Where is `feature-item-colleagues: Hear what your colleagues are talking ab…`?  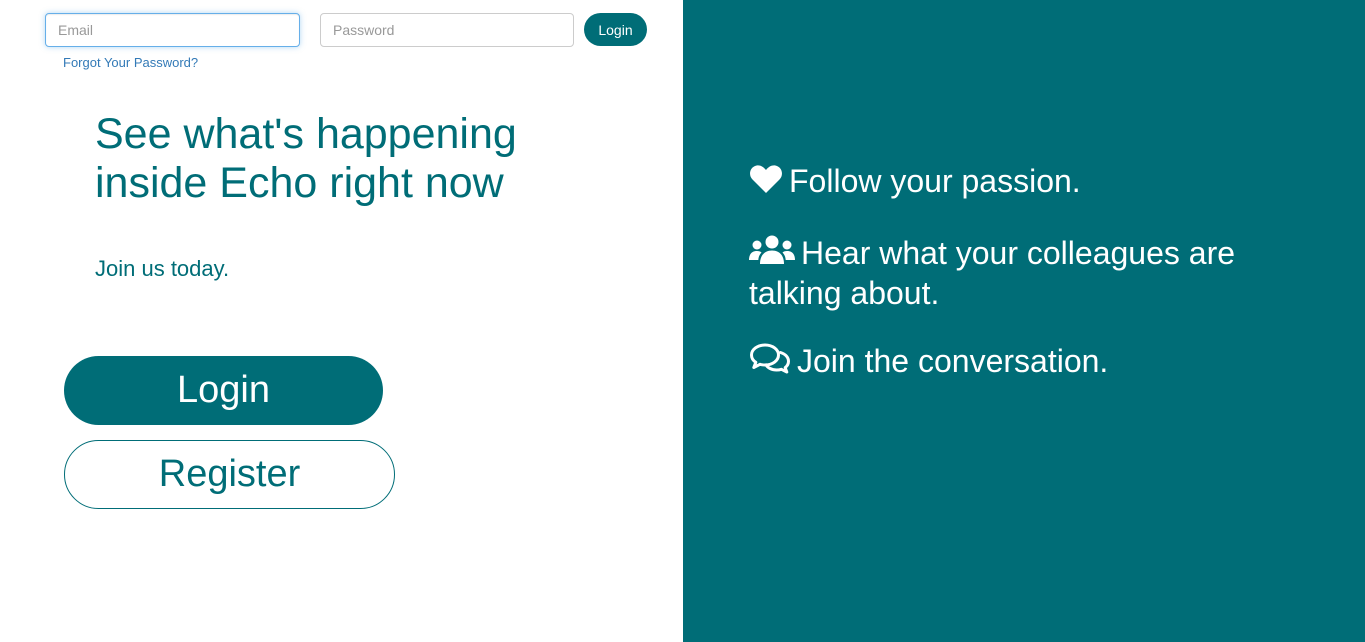 feature-item-colleagues: Hear what your colleagues are talking ab… is located at coordinates (1029, 273).